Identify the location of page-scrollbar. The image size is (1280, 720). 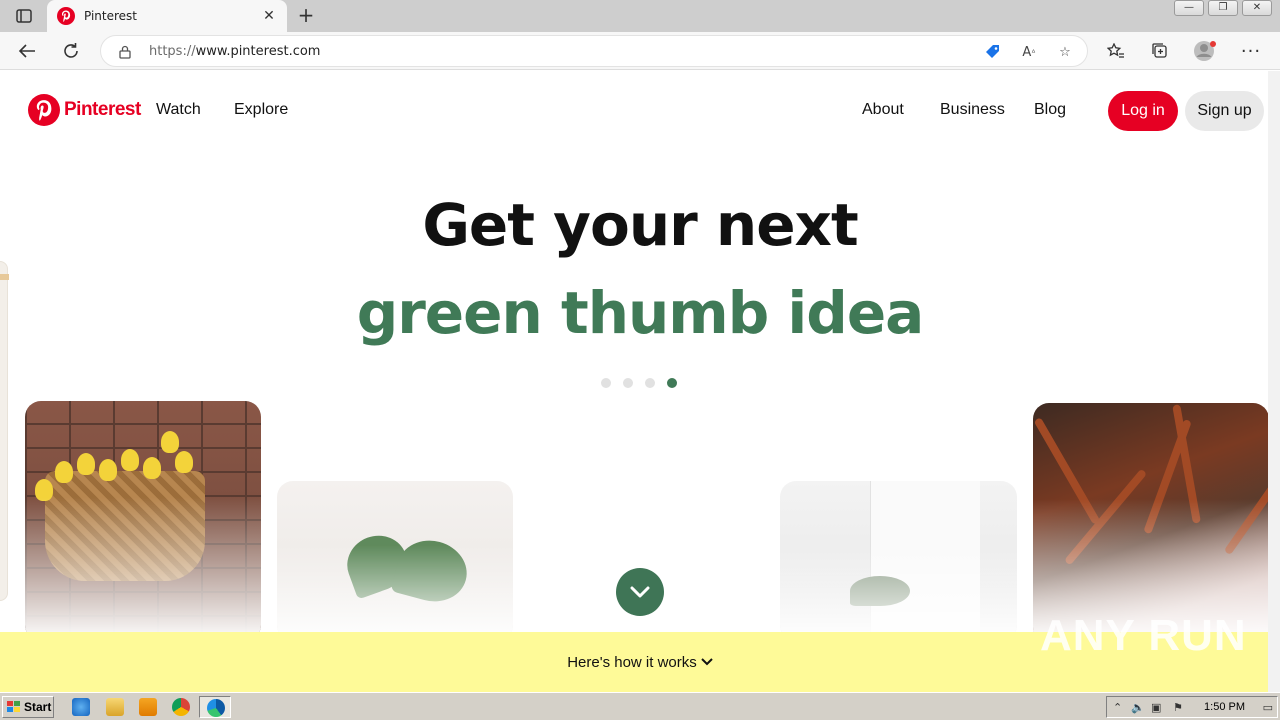
(1274, 381).